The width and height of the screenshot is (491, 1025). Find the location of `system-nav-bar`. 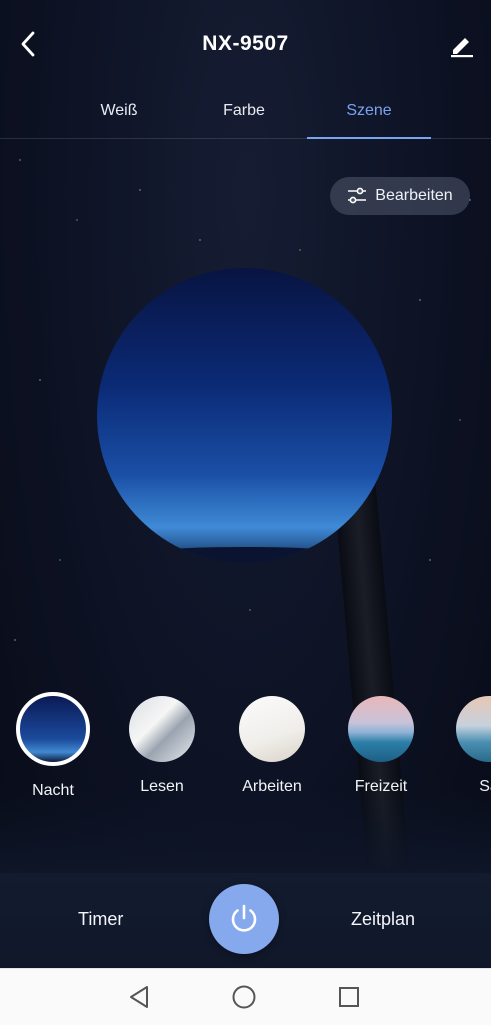

system-nav-bar is located at coordinates (245, 996).